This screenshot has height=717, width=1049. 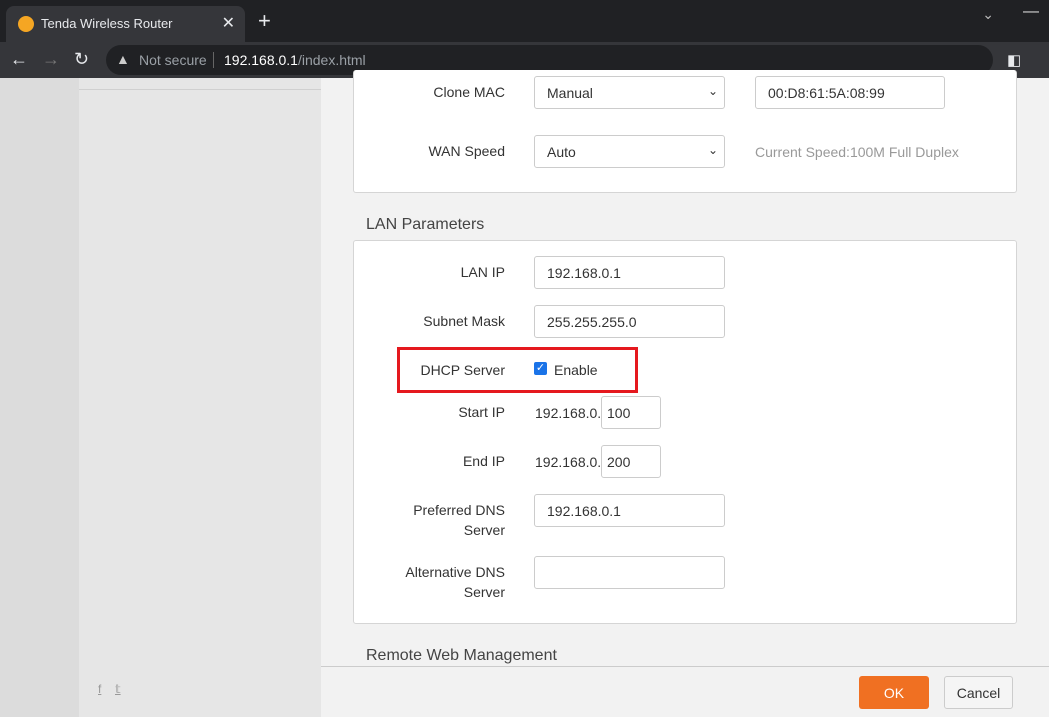 What do you see at coordinates (1031, 12) in the screenshot?
I see `minimize-icon: —` at bounding box center [1031, 12].